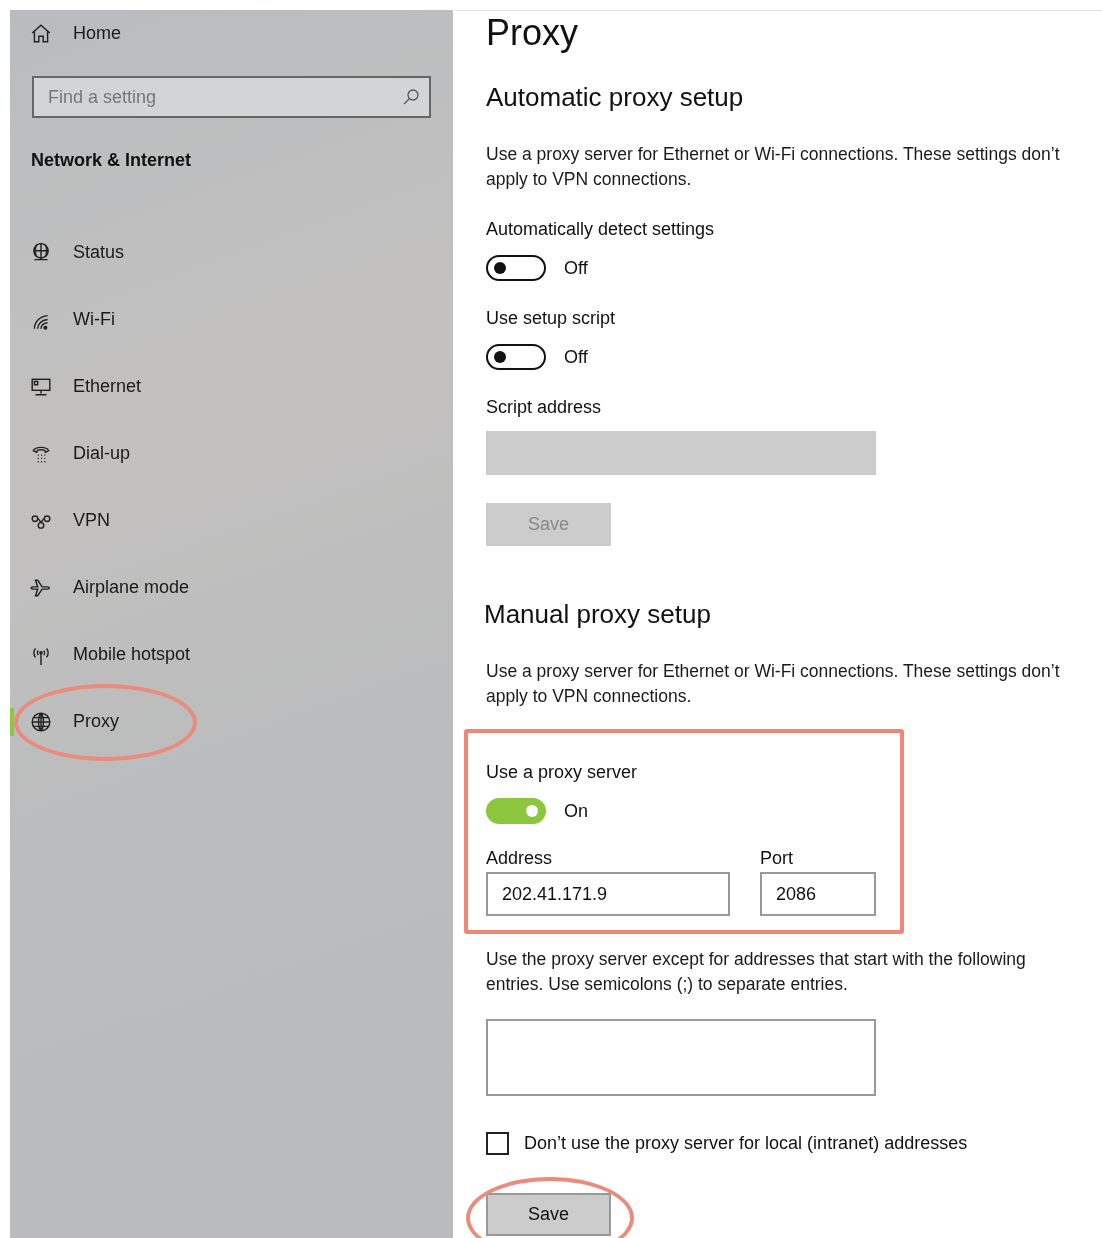 This screenshot has width=1102, height=1238. What do you see at coordinates (562, 772) in the screenshot?
I see `setting-label: Use a proxy server` at bounding box center [562, 772].